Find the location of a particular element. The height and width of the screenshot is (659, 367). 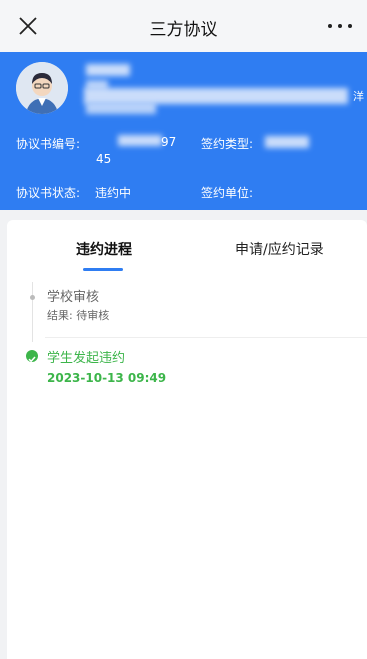

timeline-step-time: 2023-10-13 09:49 is located at coordinates (107, 378).